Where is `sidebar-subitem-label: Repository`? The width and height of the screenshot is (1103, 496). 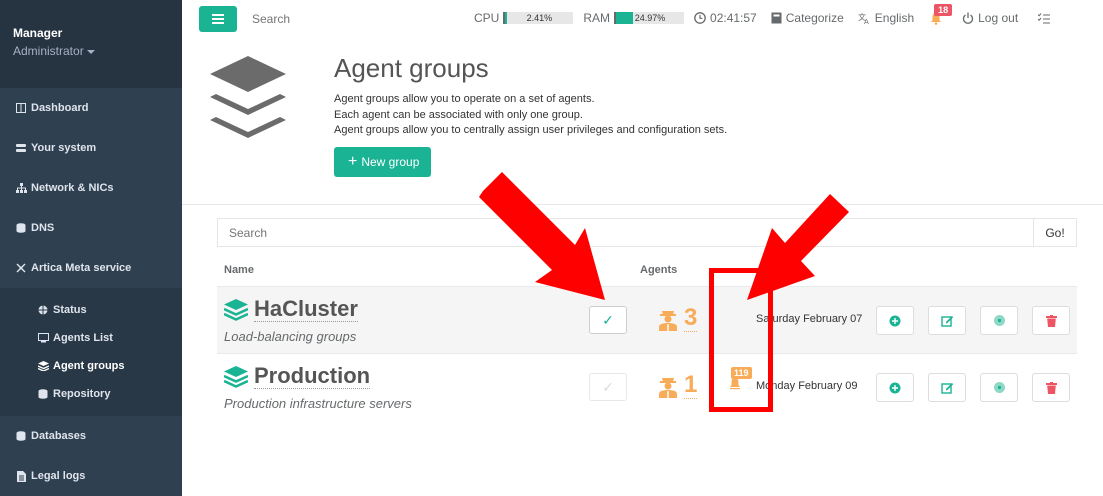
sidebar-subitem-label: Repository is located at coordinates (82, 394).